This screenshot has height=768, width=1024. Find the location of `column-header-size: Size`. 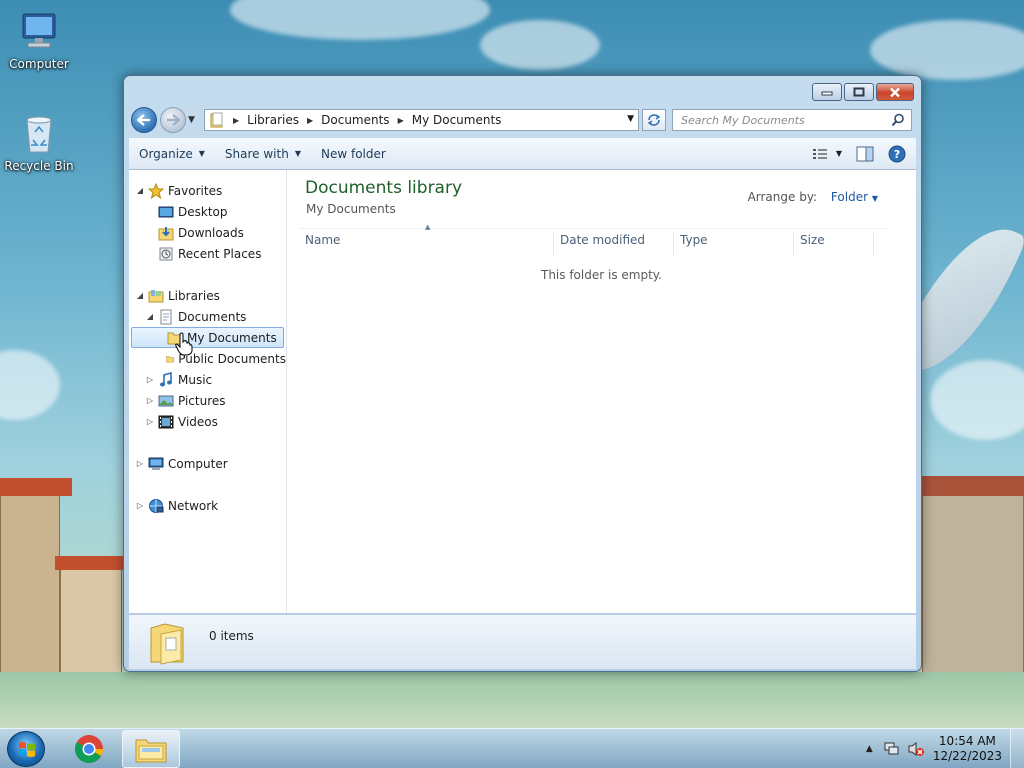

column-header-size: Size is located at coordinates (834, 244).